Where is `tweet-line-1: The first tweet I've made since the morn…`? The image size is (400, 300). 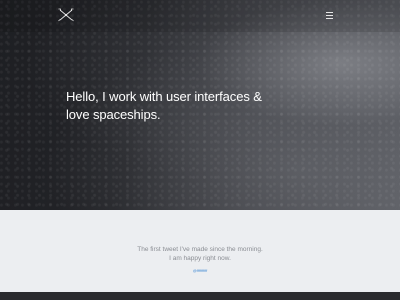
tweet-line-1: The first tweet I've made since the morn… is located at coordinates (200, 249).